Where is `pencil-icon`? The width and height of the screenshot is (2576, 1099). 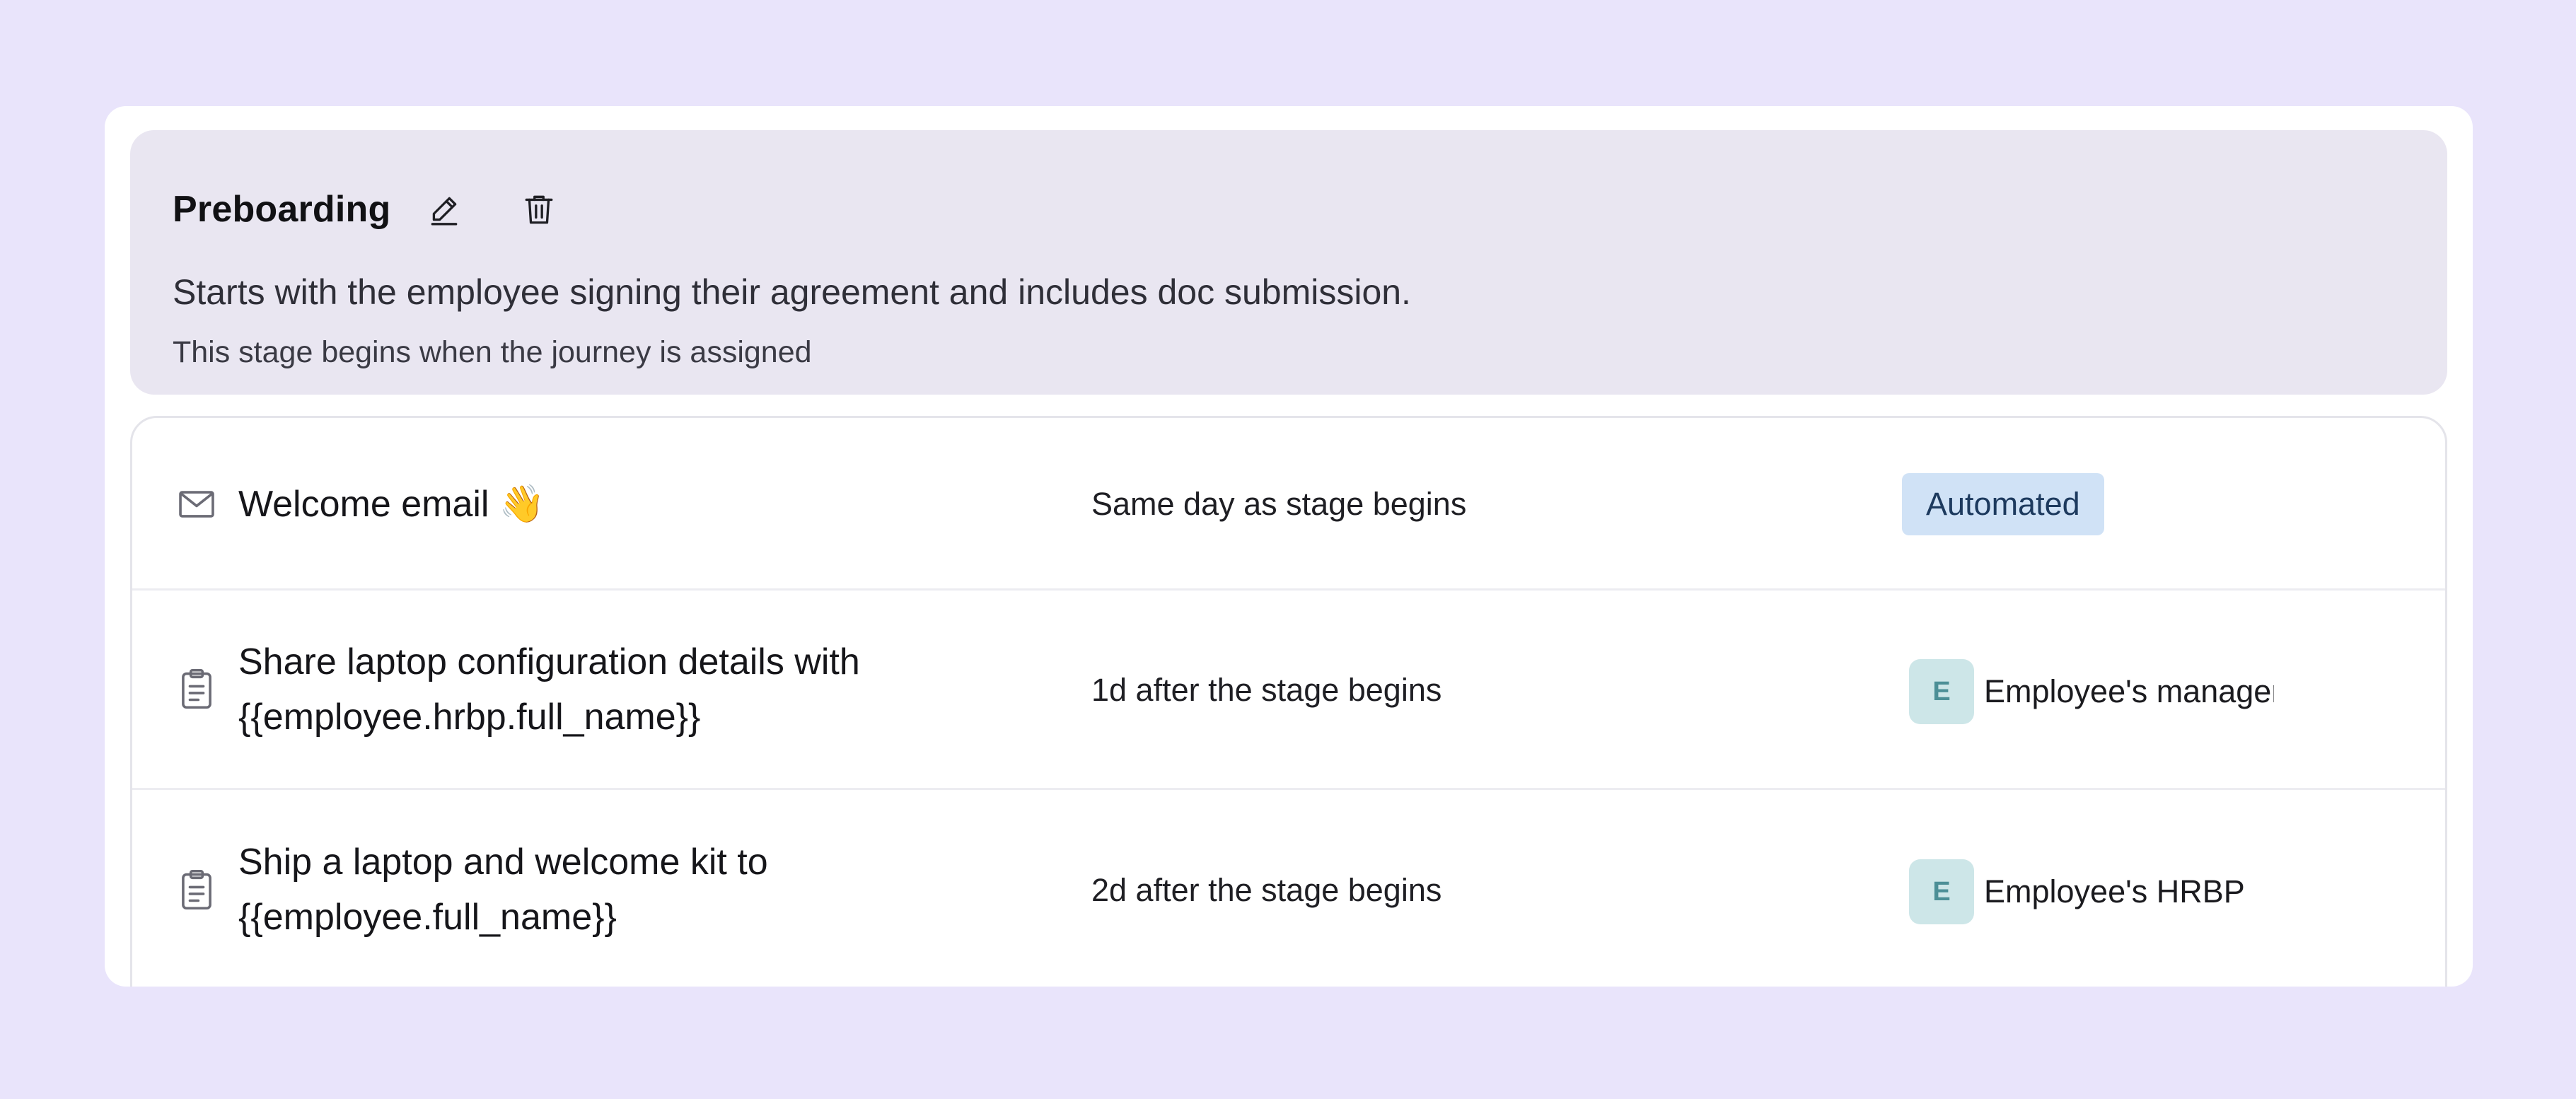 pencil-icon is located at coordinates (444, 211).